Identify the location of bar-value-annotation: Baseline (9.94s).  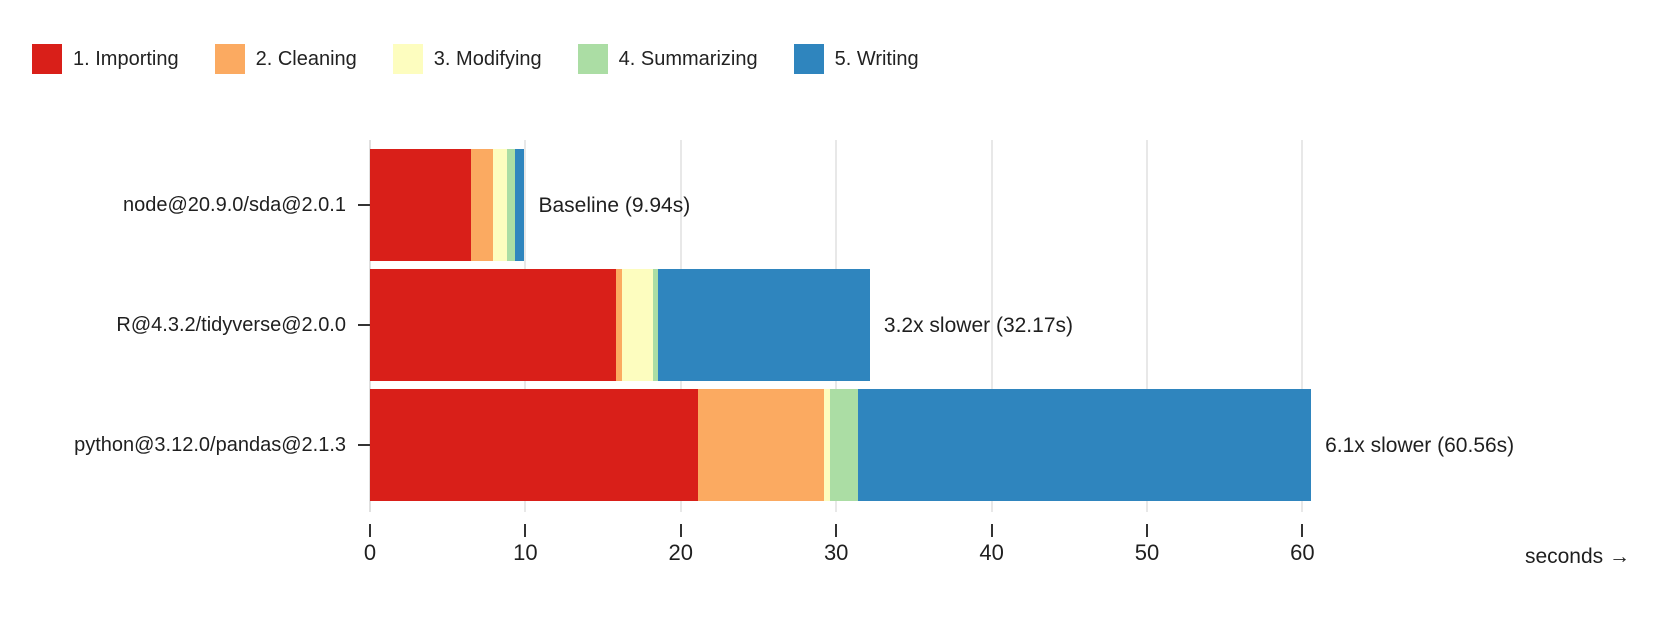
(614, 205).